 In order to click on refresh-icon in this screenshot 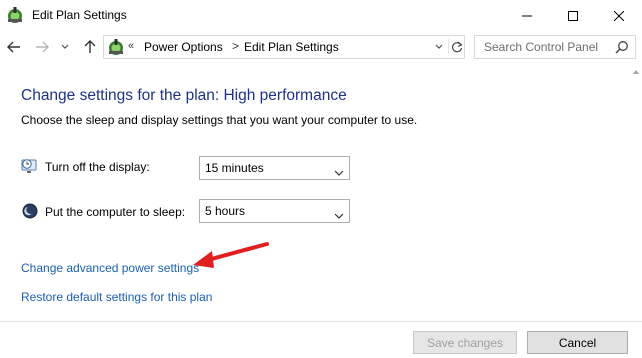, I will do `click(456, 47)`.